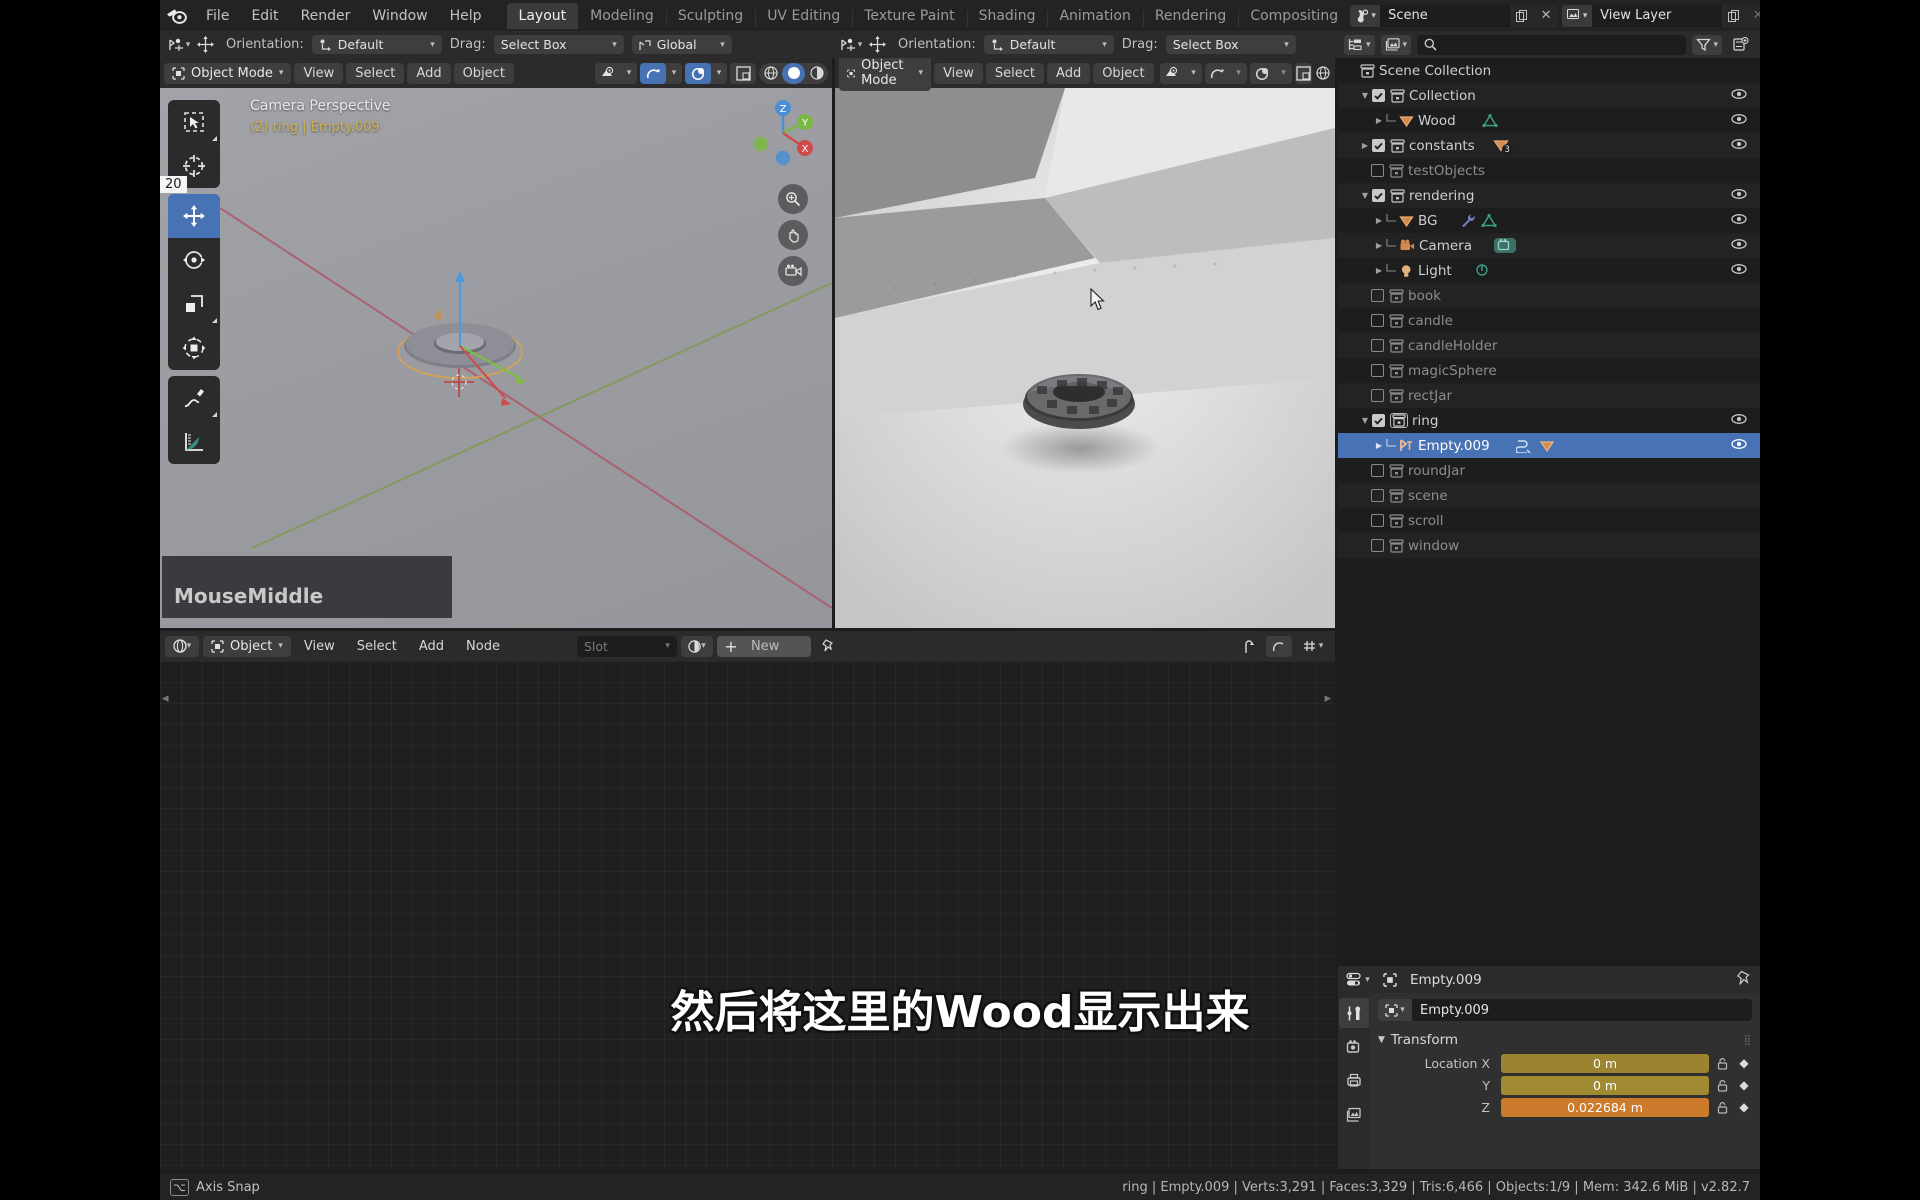  Describe the element at coordinates (1549, 95) in the screenshot. I see `outliner-row-collection: ▼ Collection` at that location.